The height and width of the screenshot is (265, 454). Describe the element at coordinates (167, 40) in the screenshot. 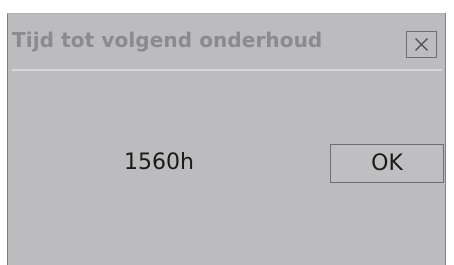

I see `dialog-title: Tijd tot volgend onderhoud` at that location.